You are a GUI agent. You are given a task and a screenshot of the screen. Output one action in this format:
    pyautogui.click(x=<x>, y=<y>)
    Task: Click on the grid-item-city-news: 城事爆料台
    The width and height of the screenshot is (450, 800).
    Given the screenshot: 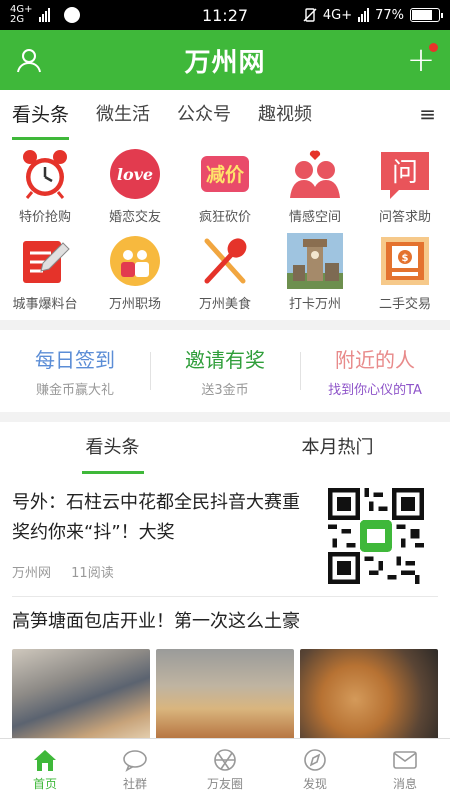 What is the action you would take?
    pyautogui.click(x=45, y=272)
    